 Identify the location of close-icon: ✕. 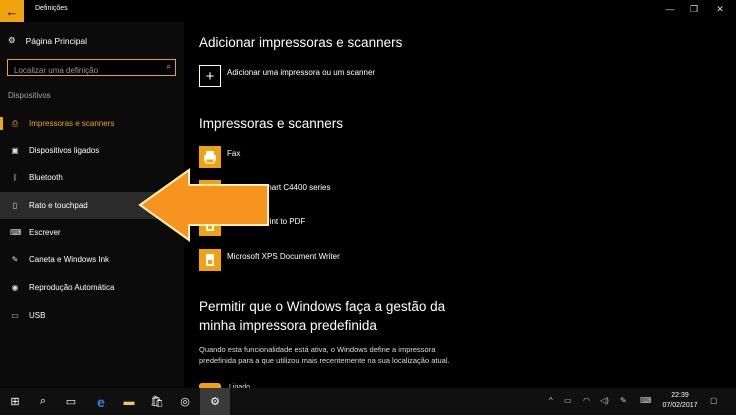
(720, 9).